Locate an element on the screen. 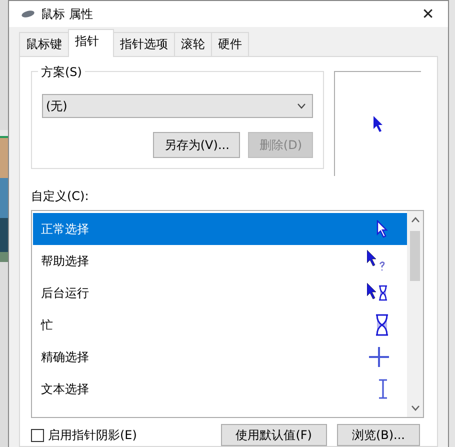  list-item: 文本选择 is located at coordinates (220, 389).